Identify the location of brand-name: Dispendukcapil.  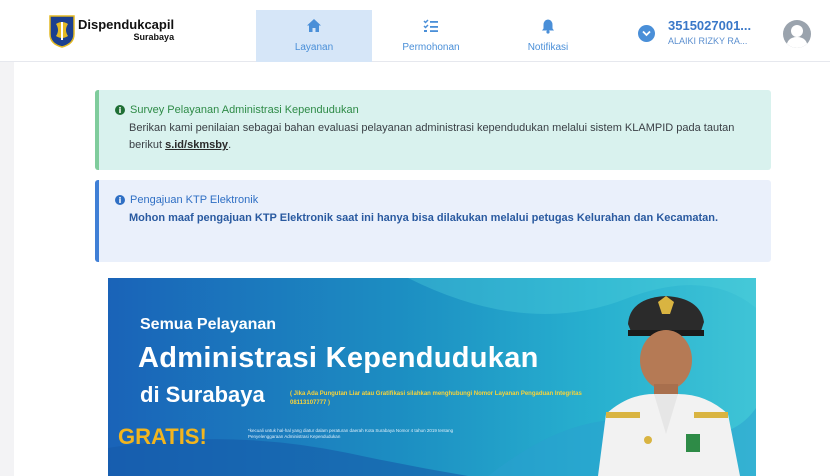
(126, 24).